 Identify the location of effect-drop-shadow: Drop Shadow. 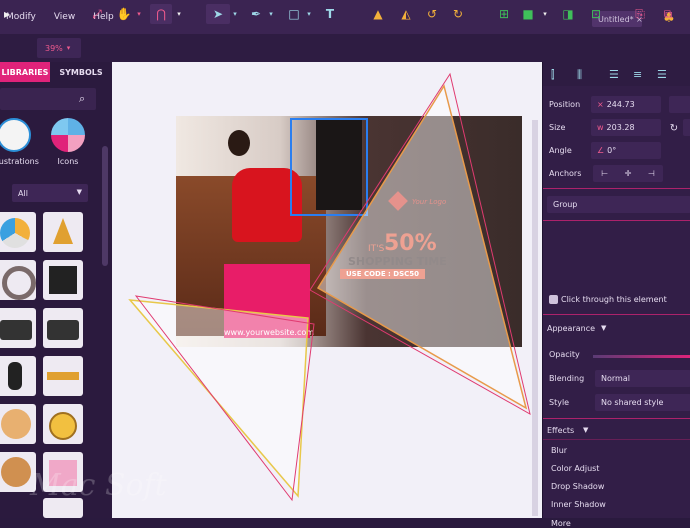
(577, 486).